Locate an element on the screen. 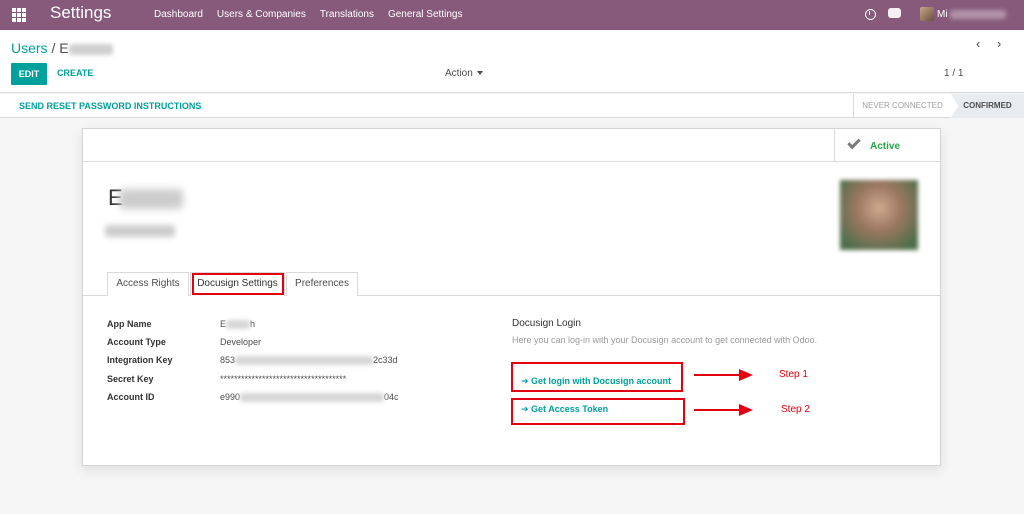  blurred-username is located at coordinates (977, 14).